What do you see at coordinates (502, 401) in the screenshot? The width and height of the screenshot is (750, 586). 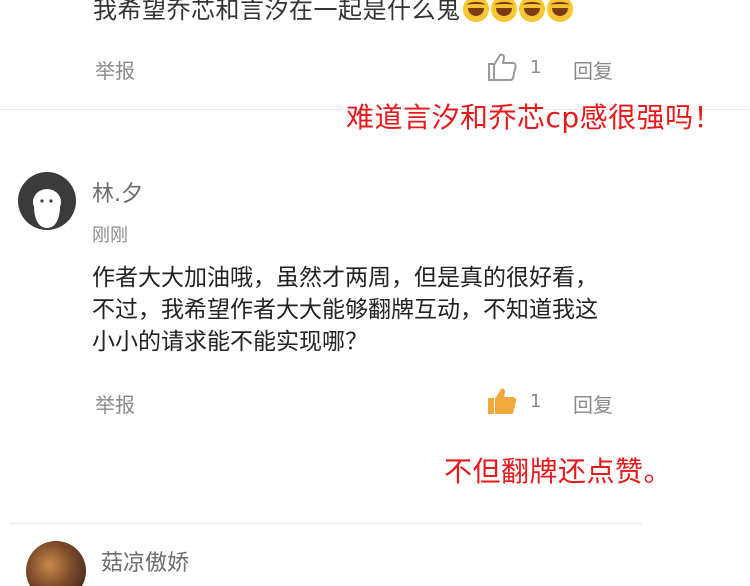 I see `like-filled-icon` at bounding box center [502, 401].